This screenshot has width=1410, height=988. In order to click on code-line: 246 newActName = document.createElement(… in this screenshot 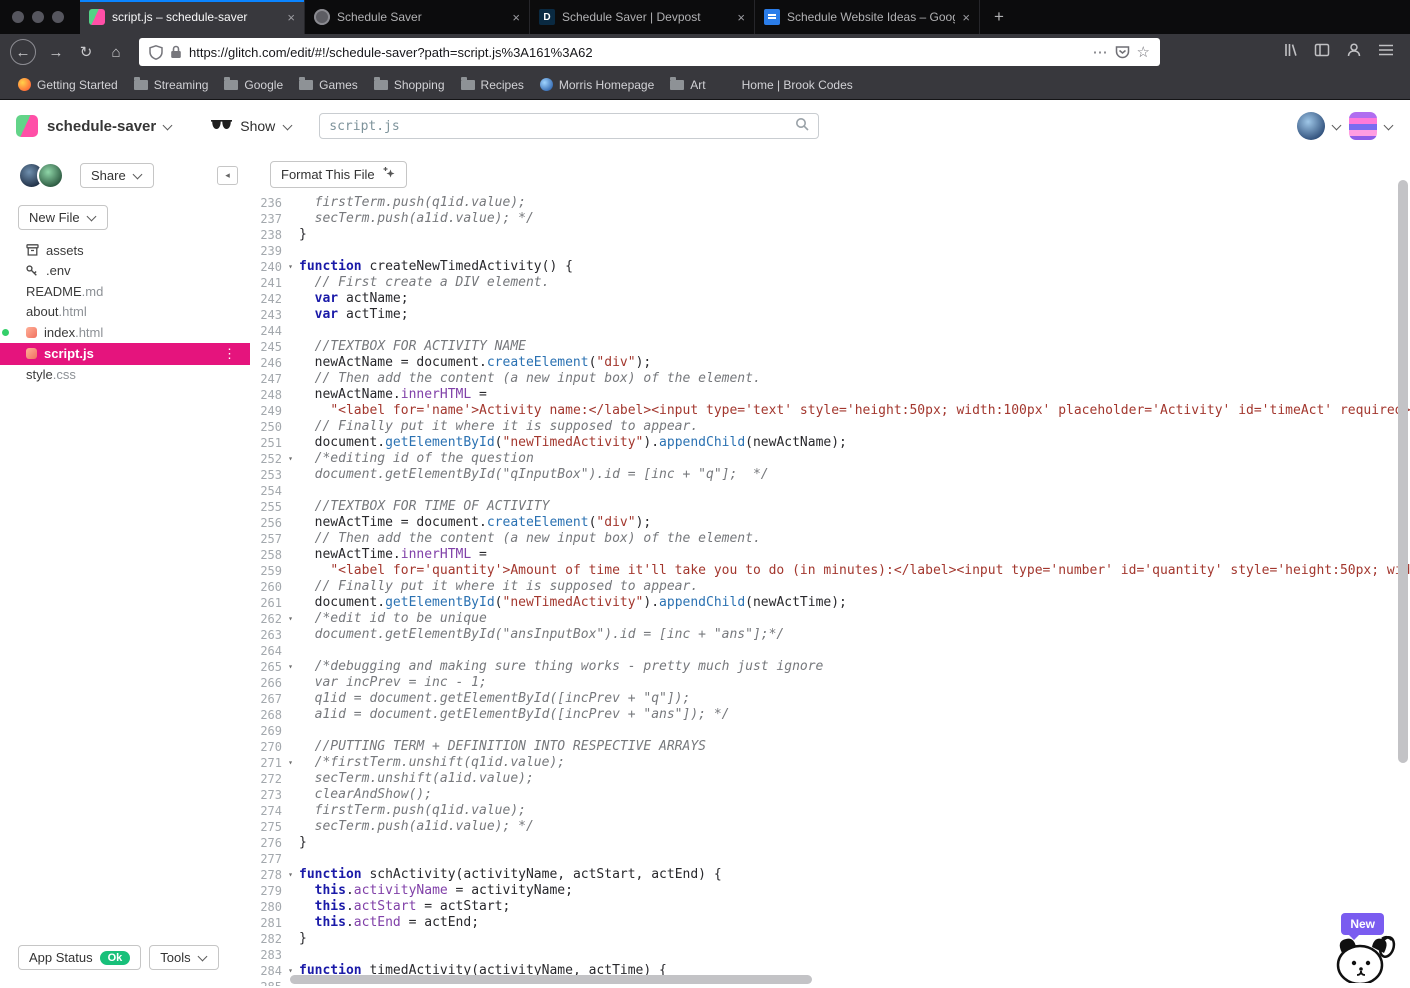, I will do `click(830, 363)`.